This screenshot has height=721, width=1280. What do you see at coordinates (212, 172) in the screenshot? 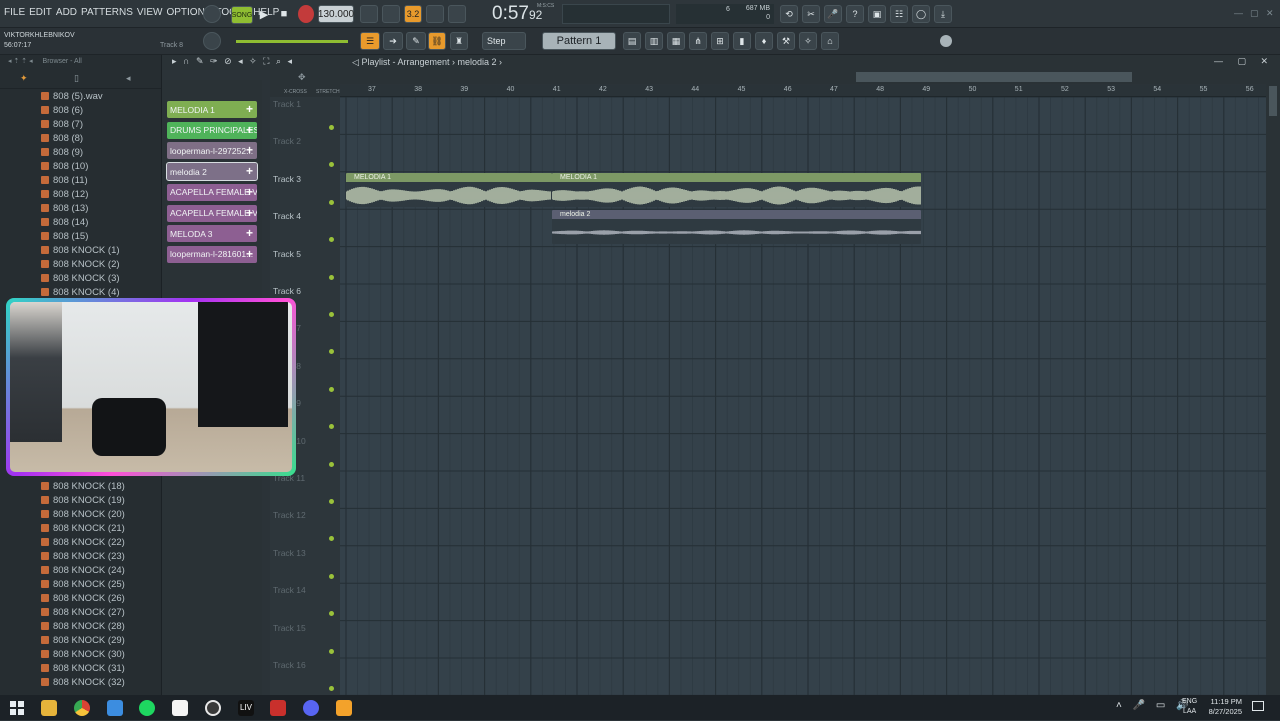
I see `picker-channel: melodia 2 +` at bounding box center [212, 172].